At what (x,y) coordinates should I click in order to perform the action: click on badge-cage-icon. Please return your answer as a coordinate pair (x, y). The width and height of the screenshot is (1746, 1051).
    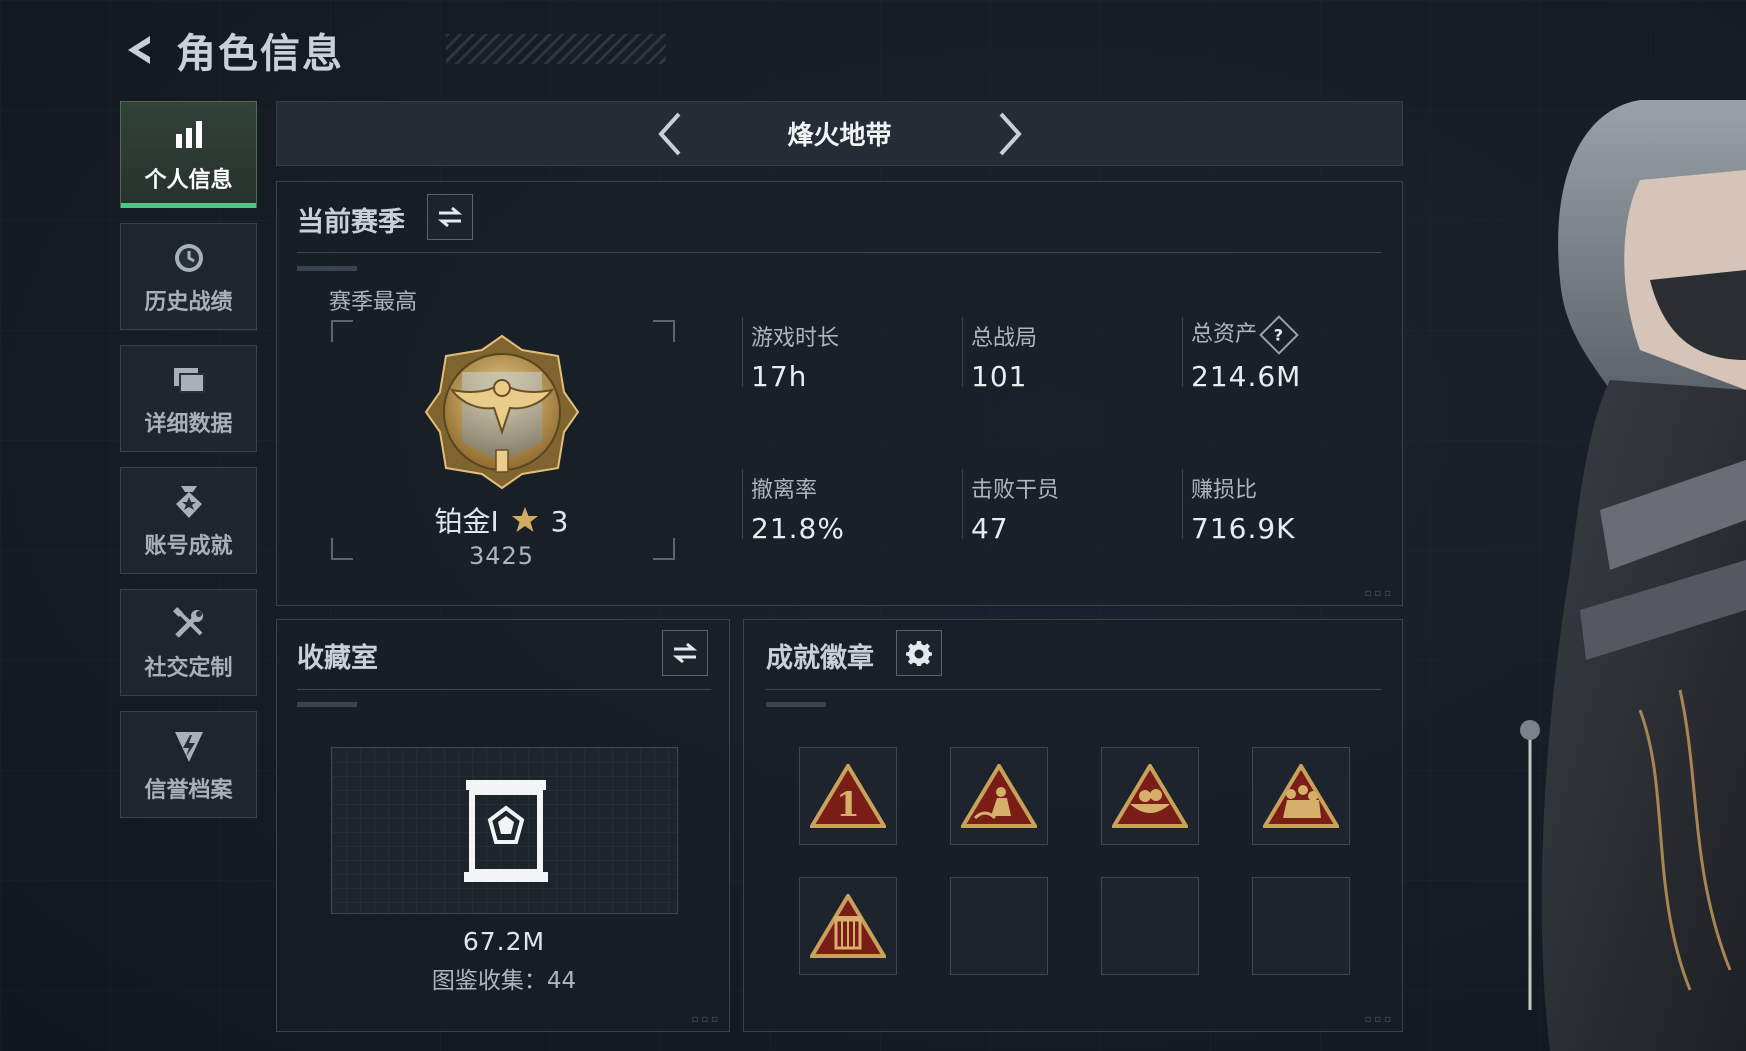
    Looking at the image, I should click on (848, 926).